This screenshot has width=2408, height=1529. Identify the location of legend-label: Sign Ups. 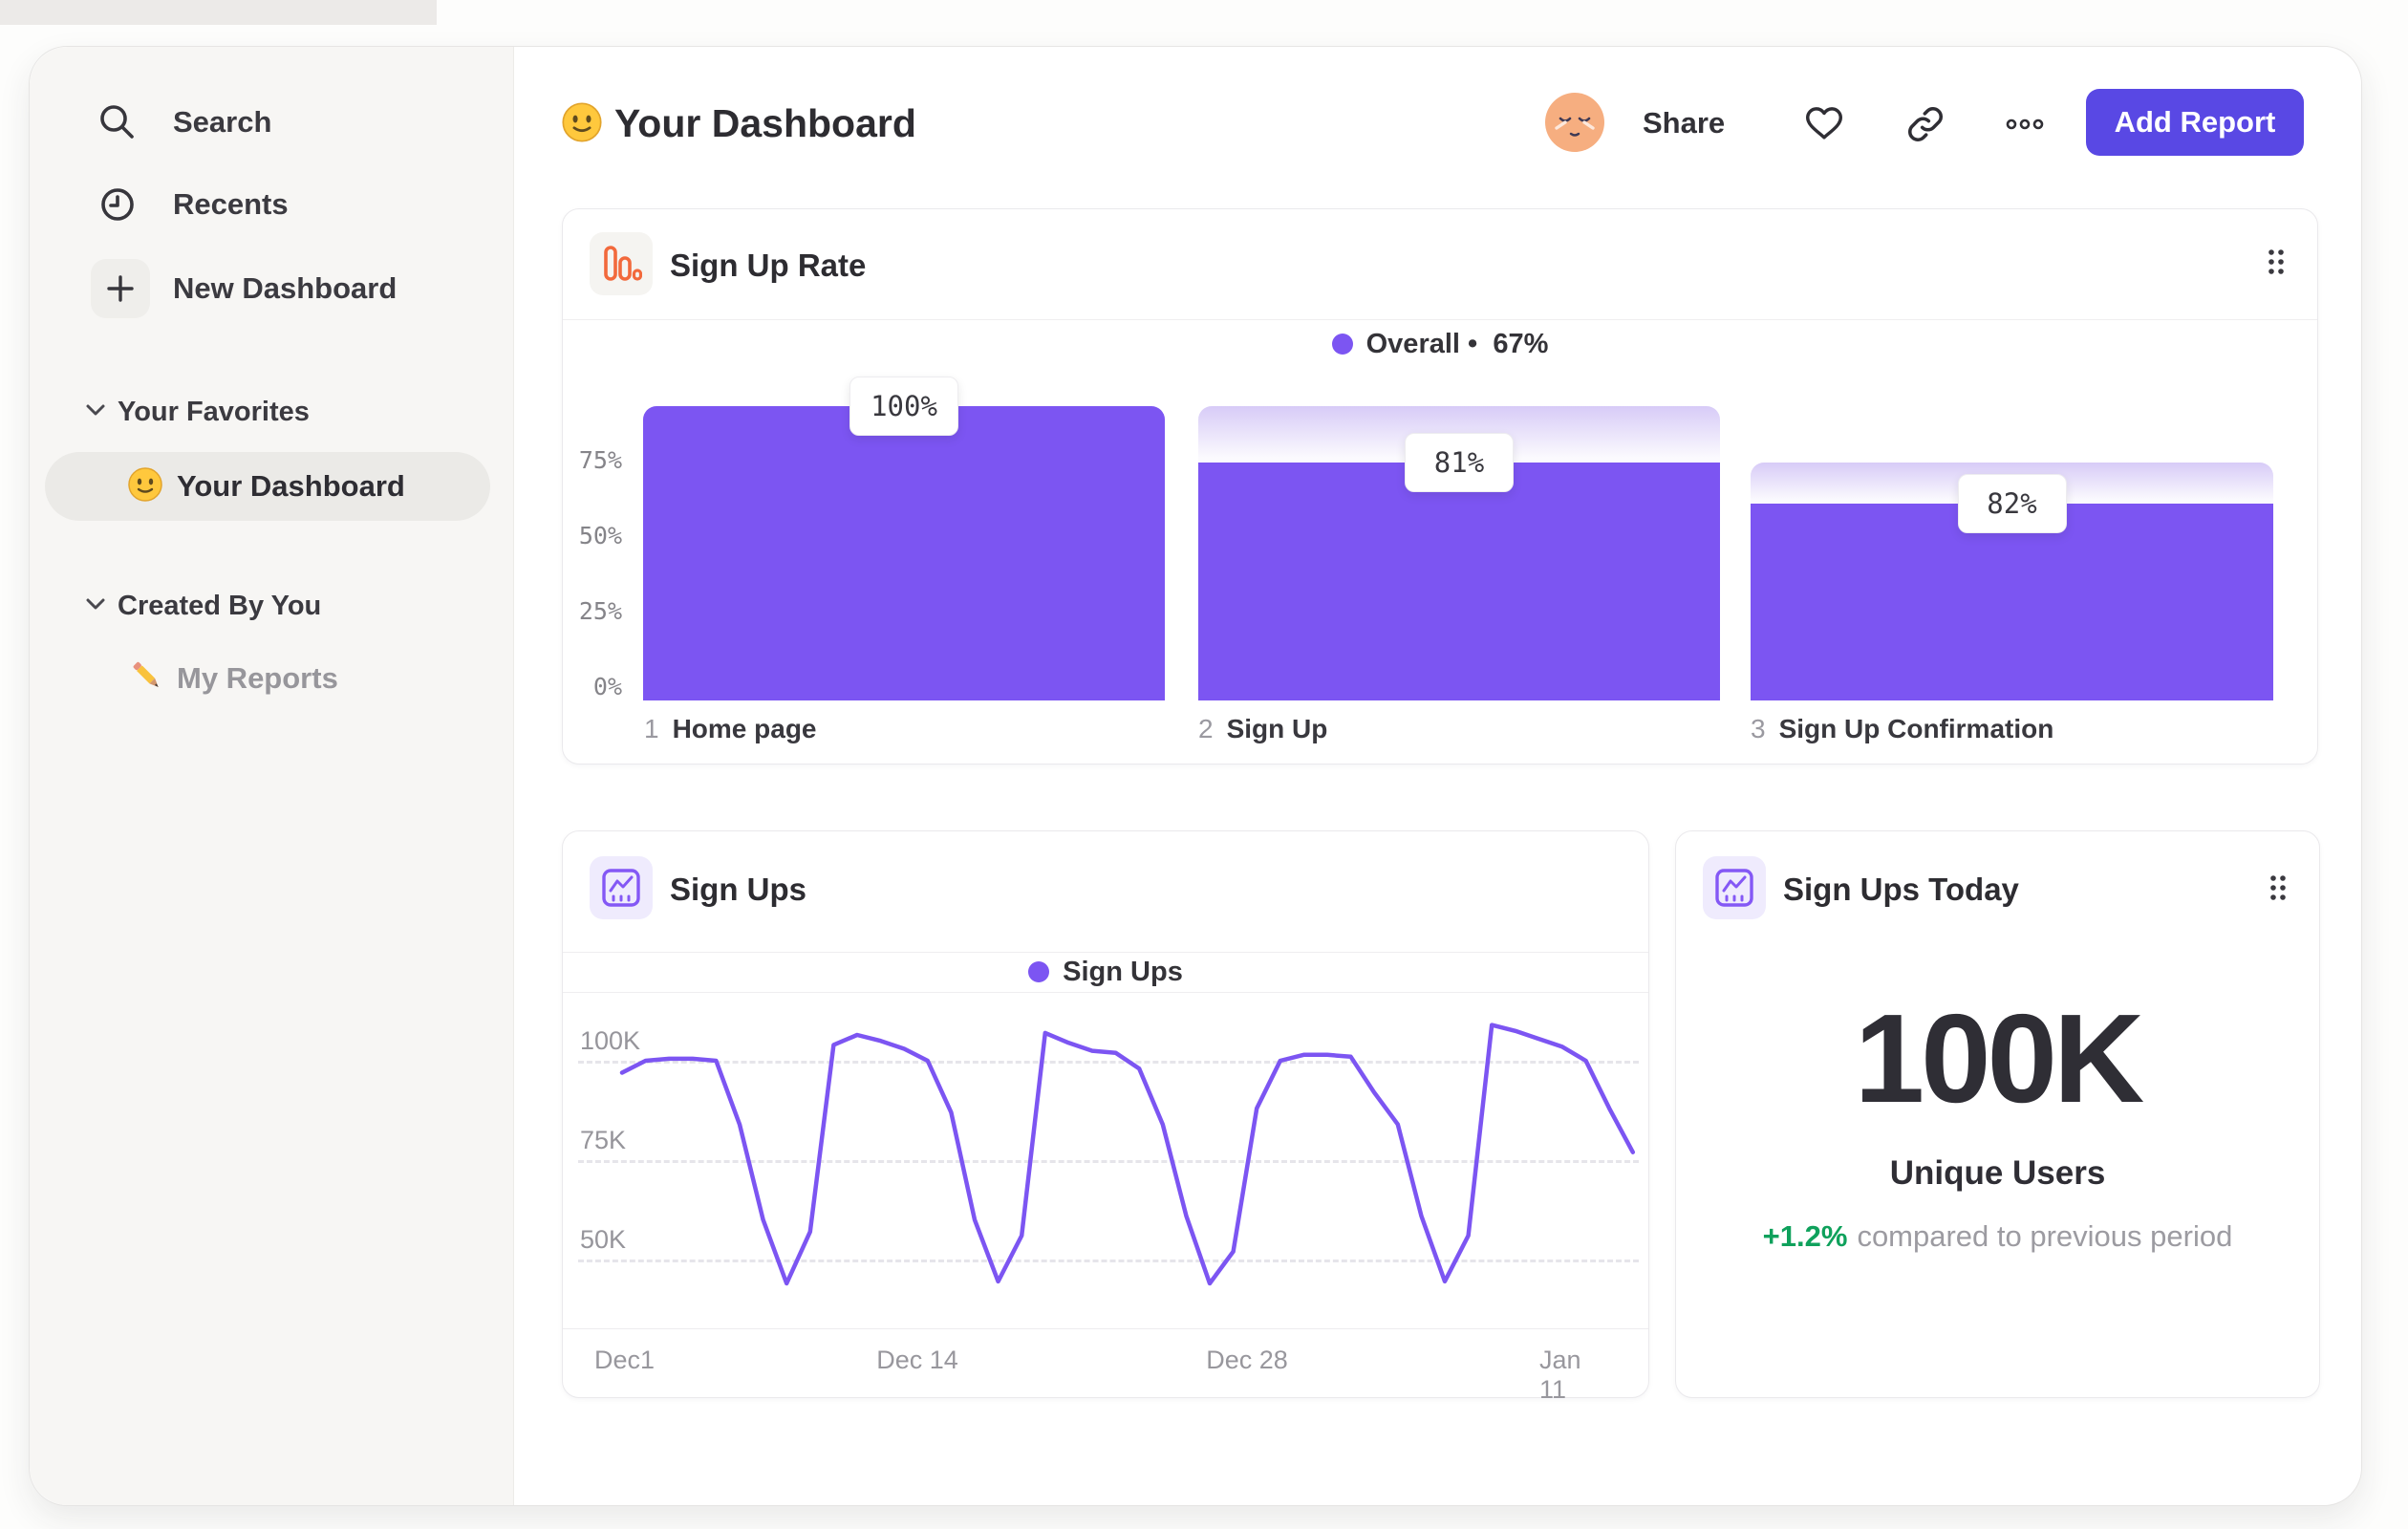
(1123, 971).